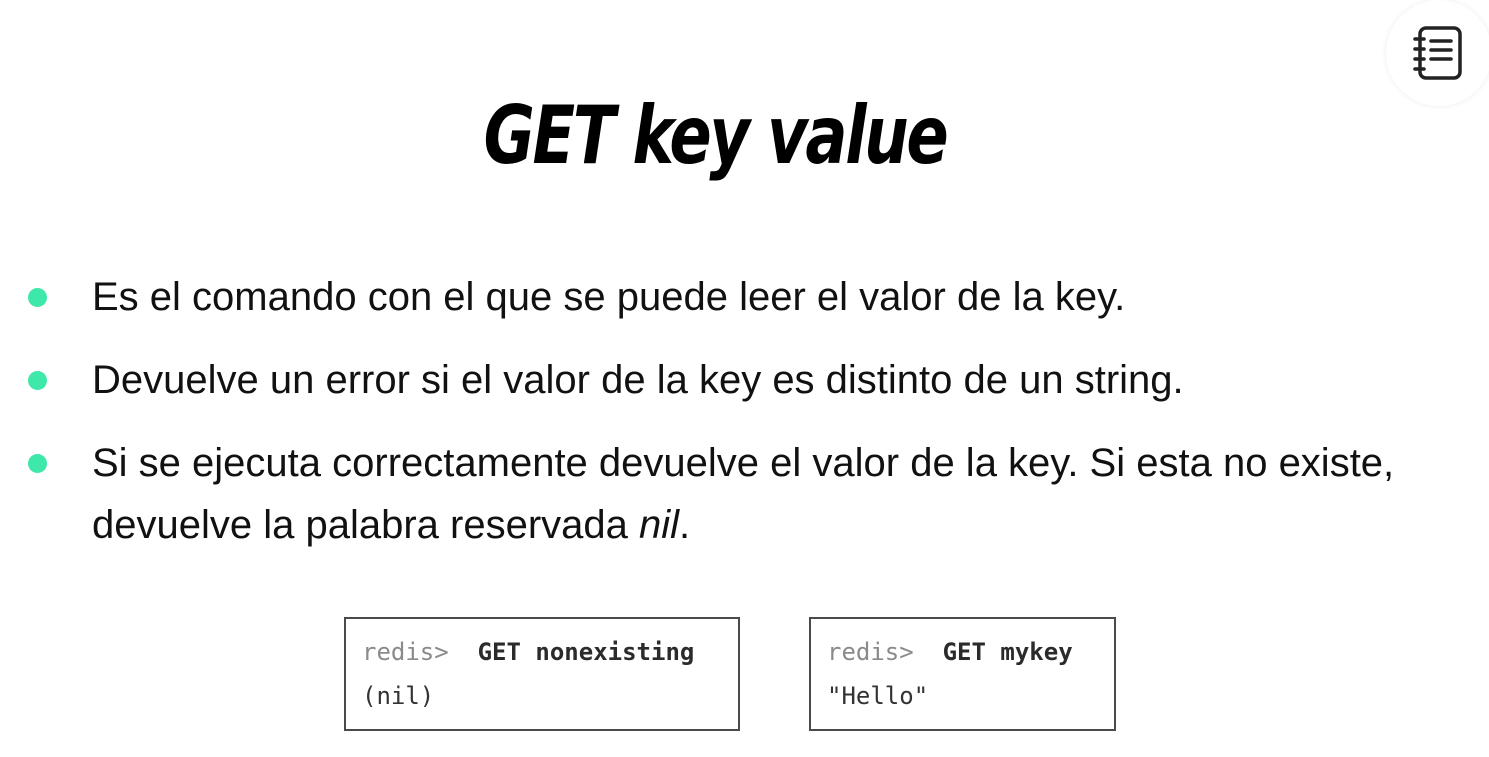 Image resolution: width=1489 pixels, height=757 pixels. Describe the element at coordinates (659, 525) in the screenshot. I see `nil-keyword: nil` at that location.